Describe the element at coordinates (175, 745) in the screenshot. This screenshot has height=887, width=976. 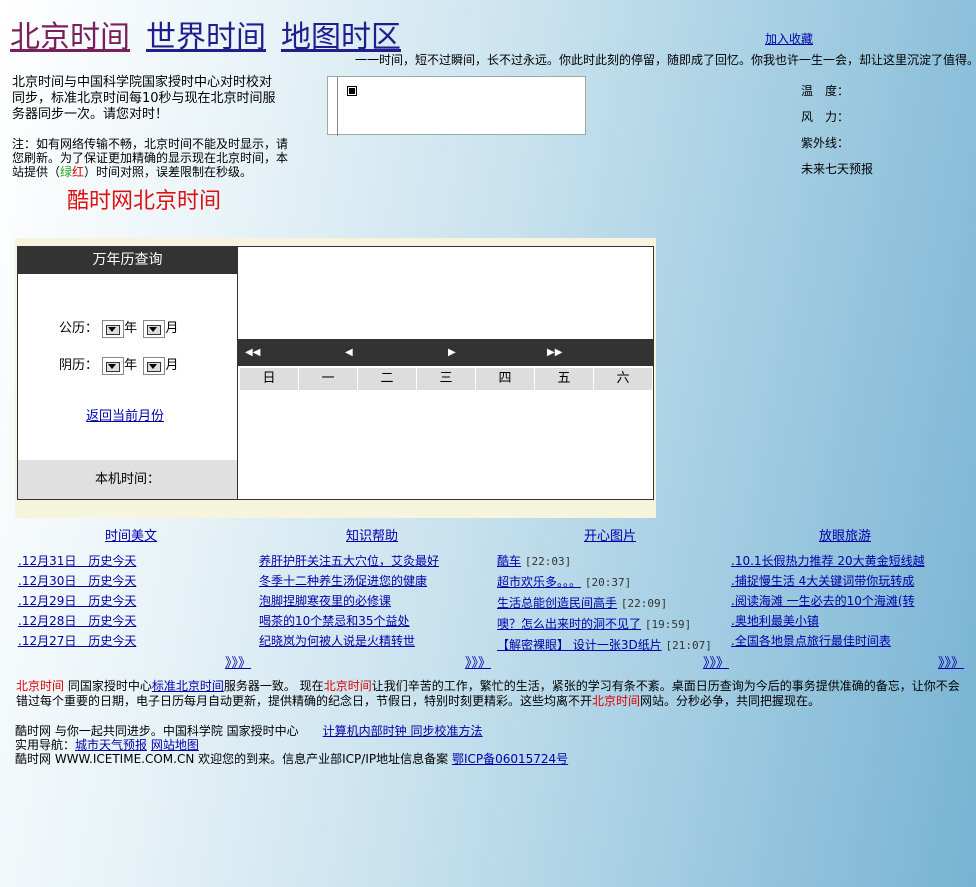
I see `sitemap-link: 网站地图` at that location.